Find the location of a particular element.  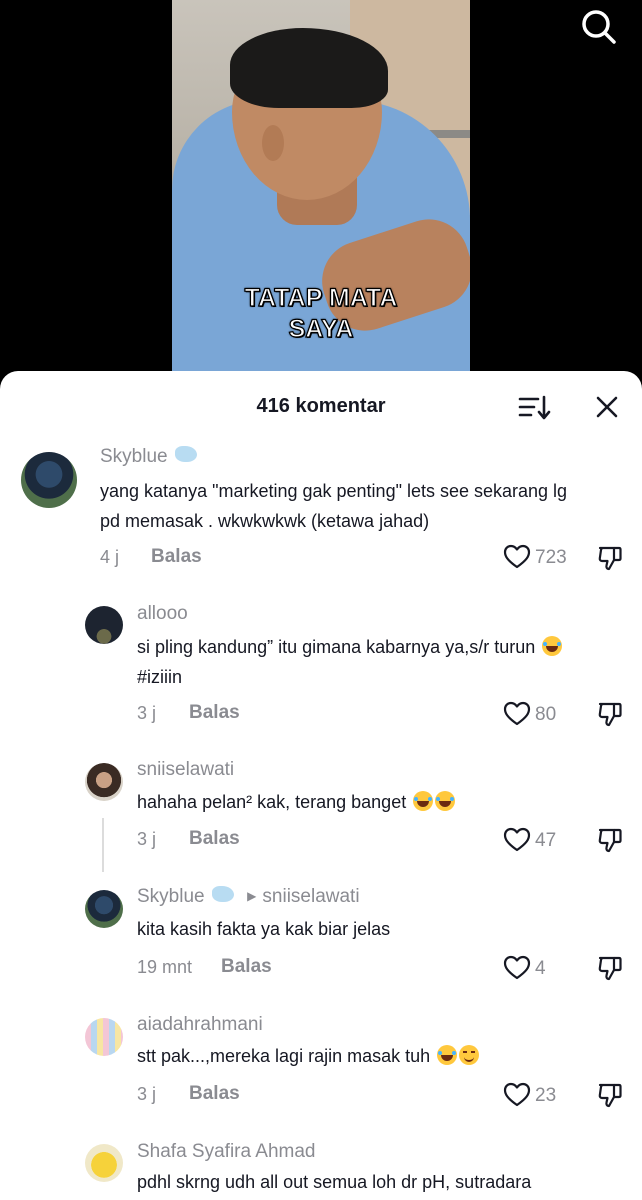

close-icon is located at coordinates (607, 407).